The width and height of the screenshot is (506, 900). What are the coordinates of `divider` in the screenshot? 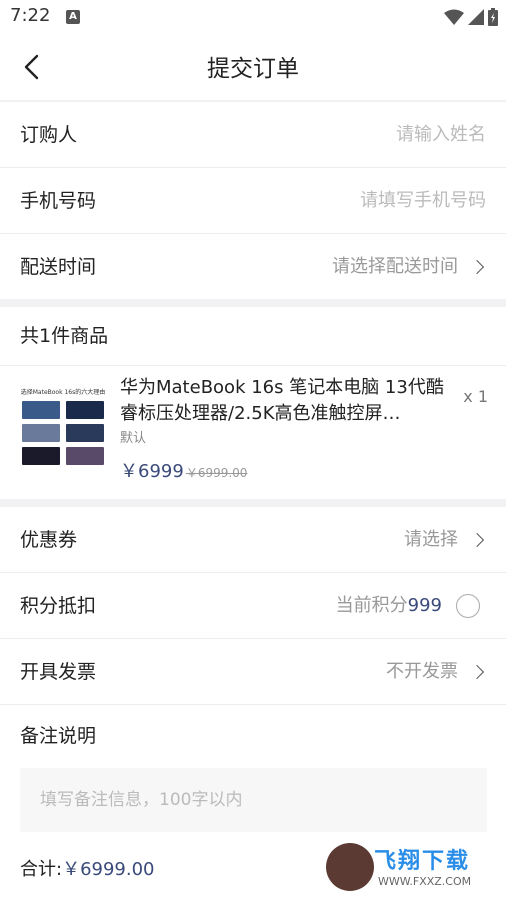 It's located at (253, 365).